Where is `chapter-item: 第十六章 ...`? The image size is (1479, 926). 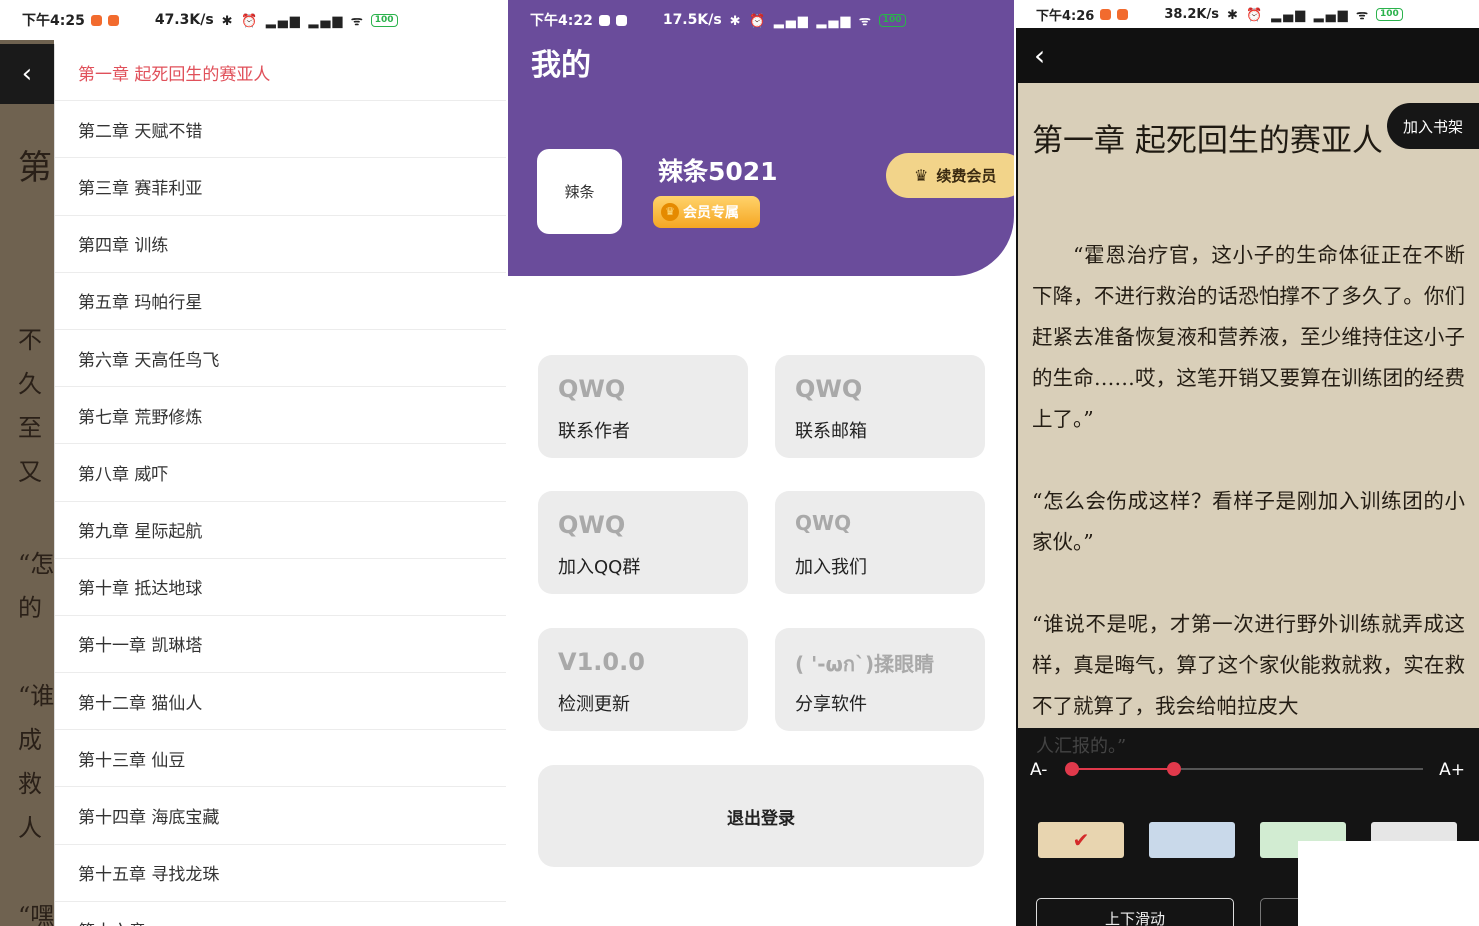 chapter-item: 第十六章 ... is located at coordinates (280, 914).